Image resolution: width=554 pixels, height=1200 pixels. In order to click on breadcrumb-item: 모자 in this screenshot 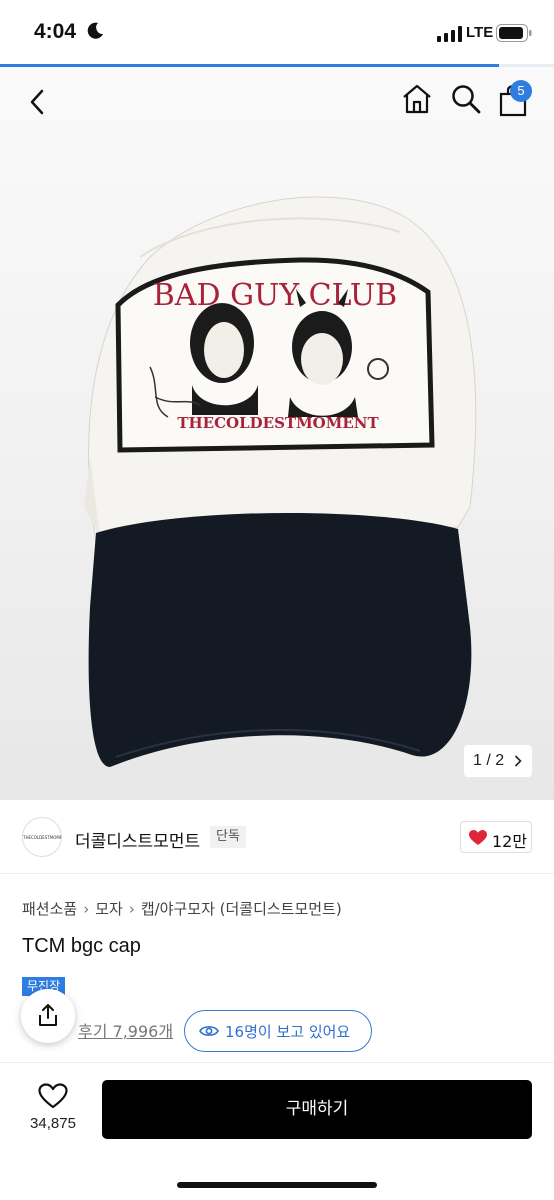, I will do `click(109, 909)`.